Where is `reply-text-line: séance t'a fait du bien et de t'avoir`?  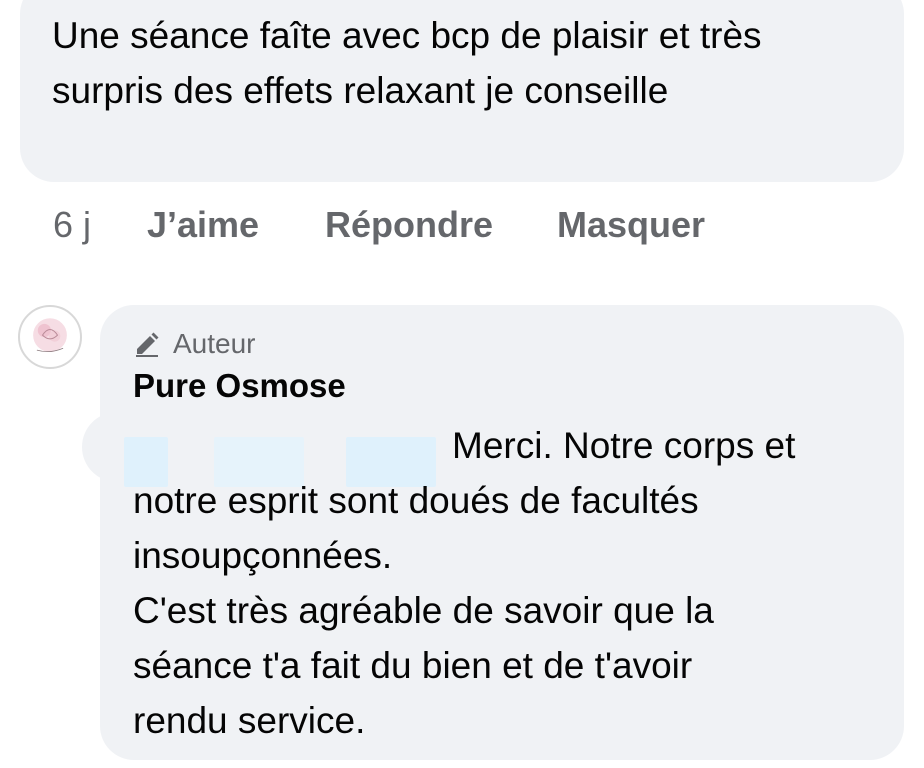
reply-text-line: séance t'a fait du bien et de t'avoir is located at coordinates (413, 665).